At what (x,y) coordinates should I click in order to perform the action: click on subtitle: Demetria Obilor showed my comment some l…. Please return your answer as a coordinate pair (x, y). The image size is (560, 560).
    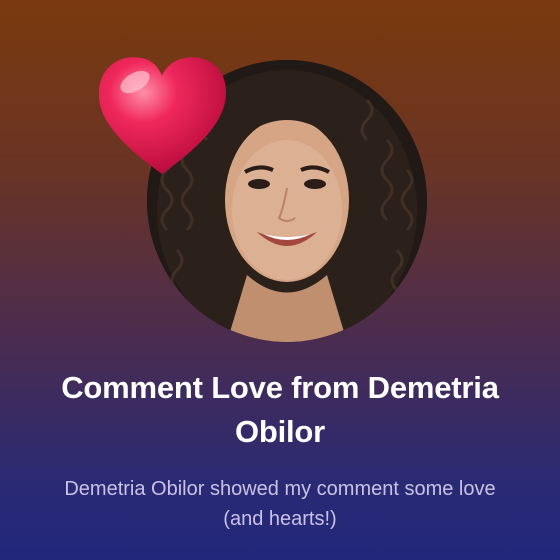
    Looking at the image, I should click on (280, 504).